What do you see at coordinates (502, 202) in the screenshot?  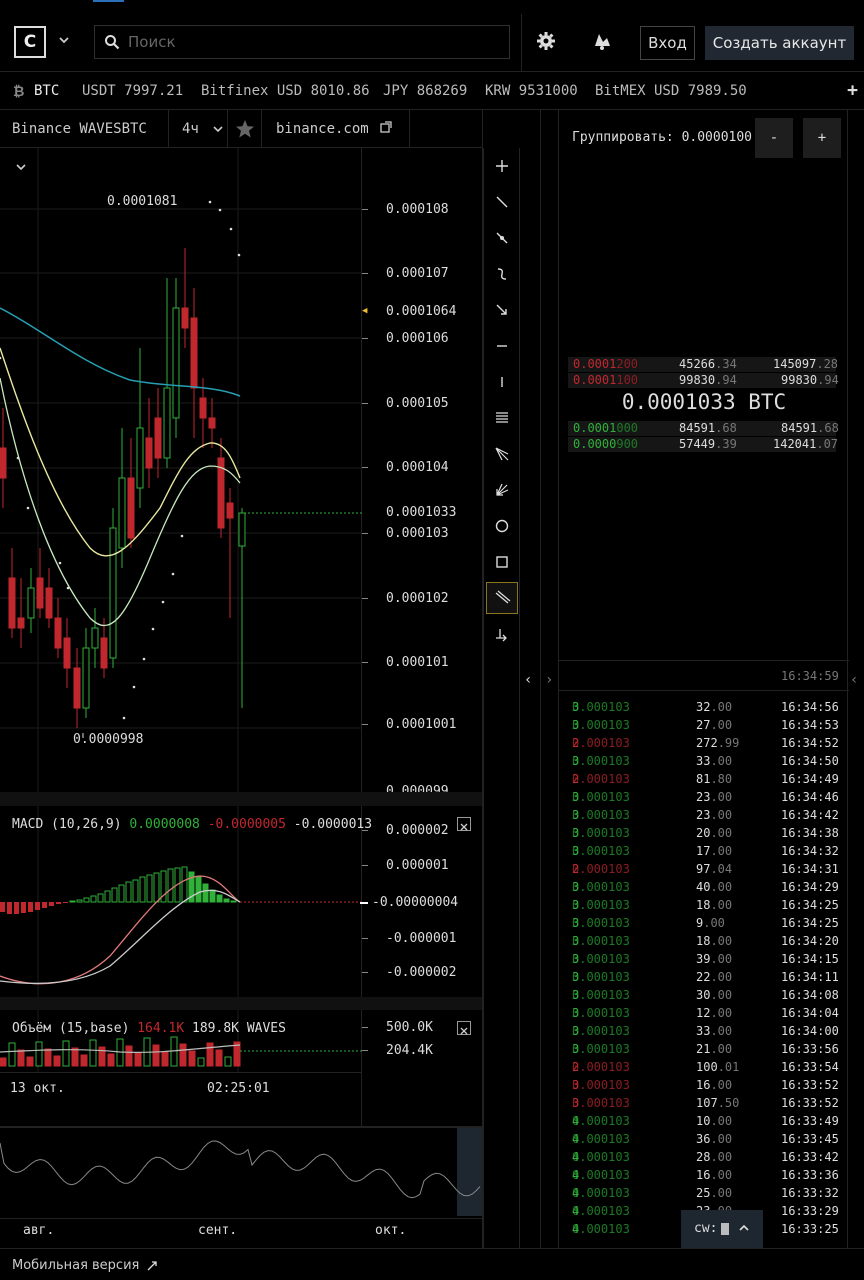 I see `trend-line-icon` at bounding box center [502, 202].